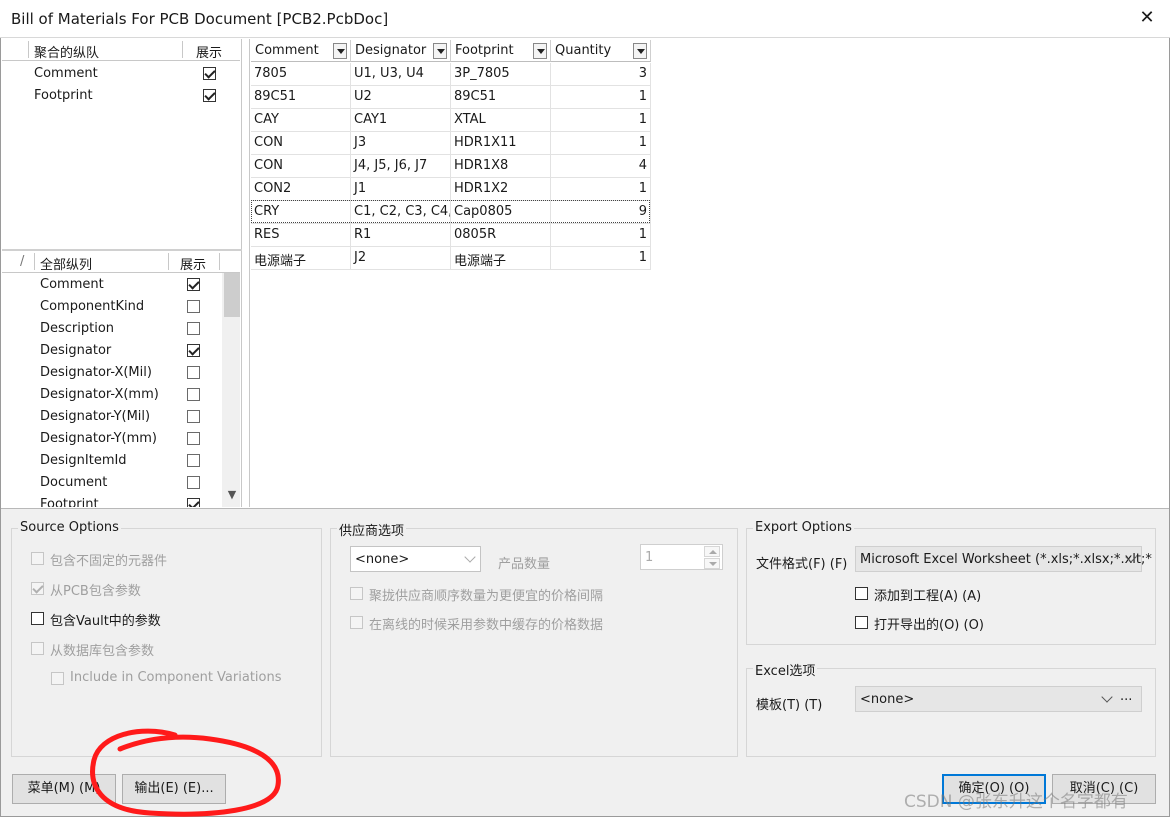  Describe the element at coordinates (501, 74) in the screenshot. I see `table-cell: 3P_7805` at that location.